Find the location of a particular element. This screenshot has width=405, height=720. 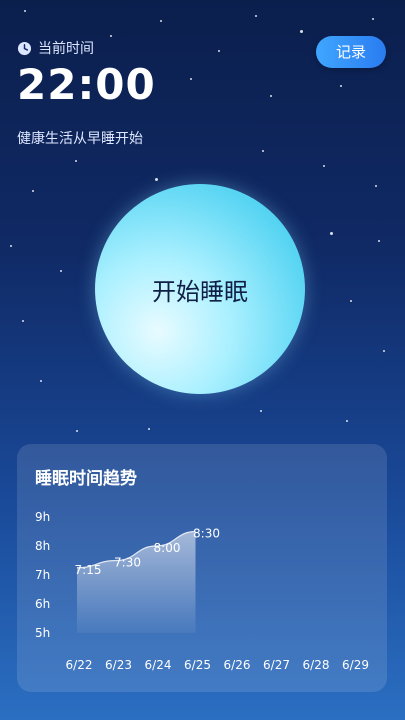

start-sleep-label: 开始睡眠 is located at coordinates (200, 291).